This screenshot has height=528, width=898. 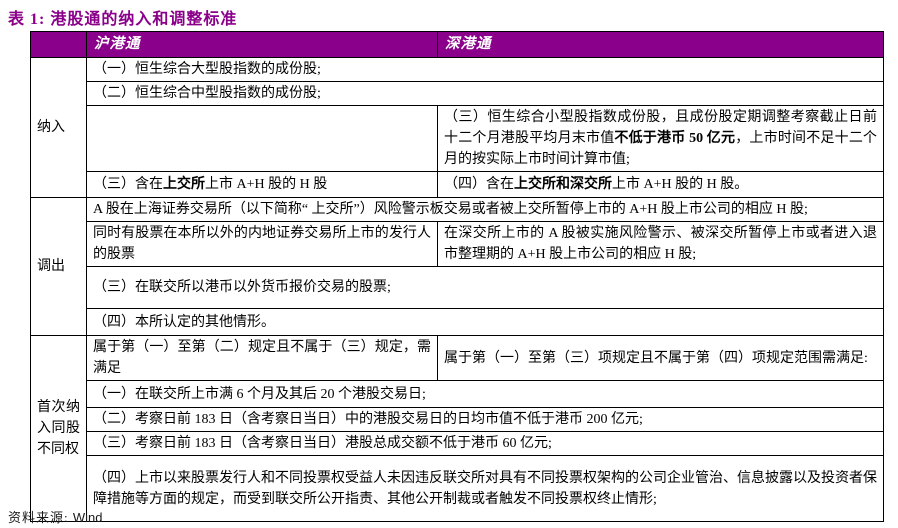 I want to click on row-label-removal: 调出, so click(x=58, y=266).